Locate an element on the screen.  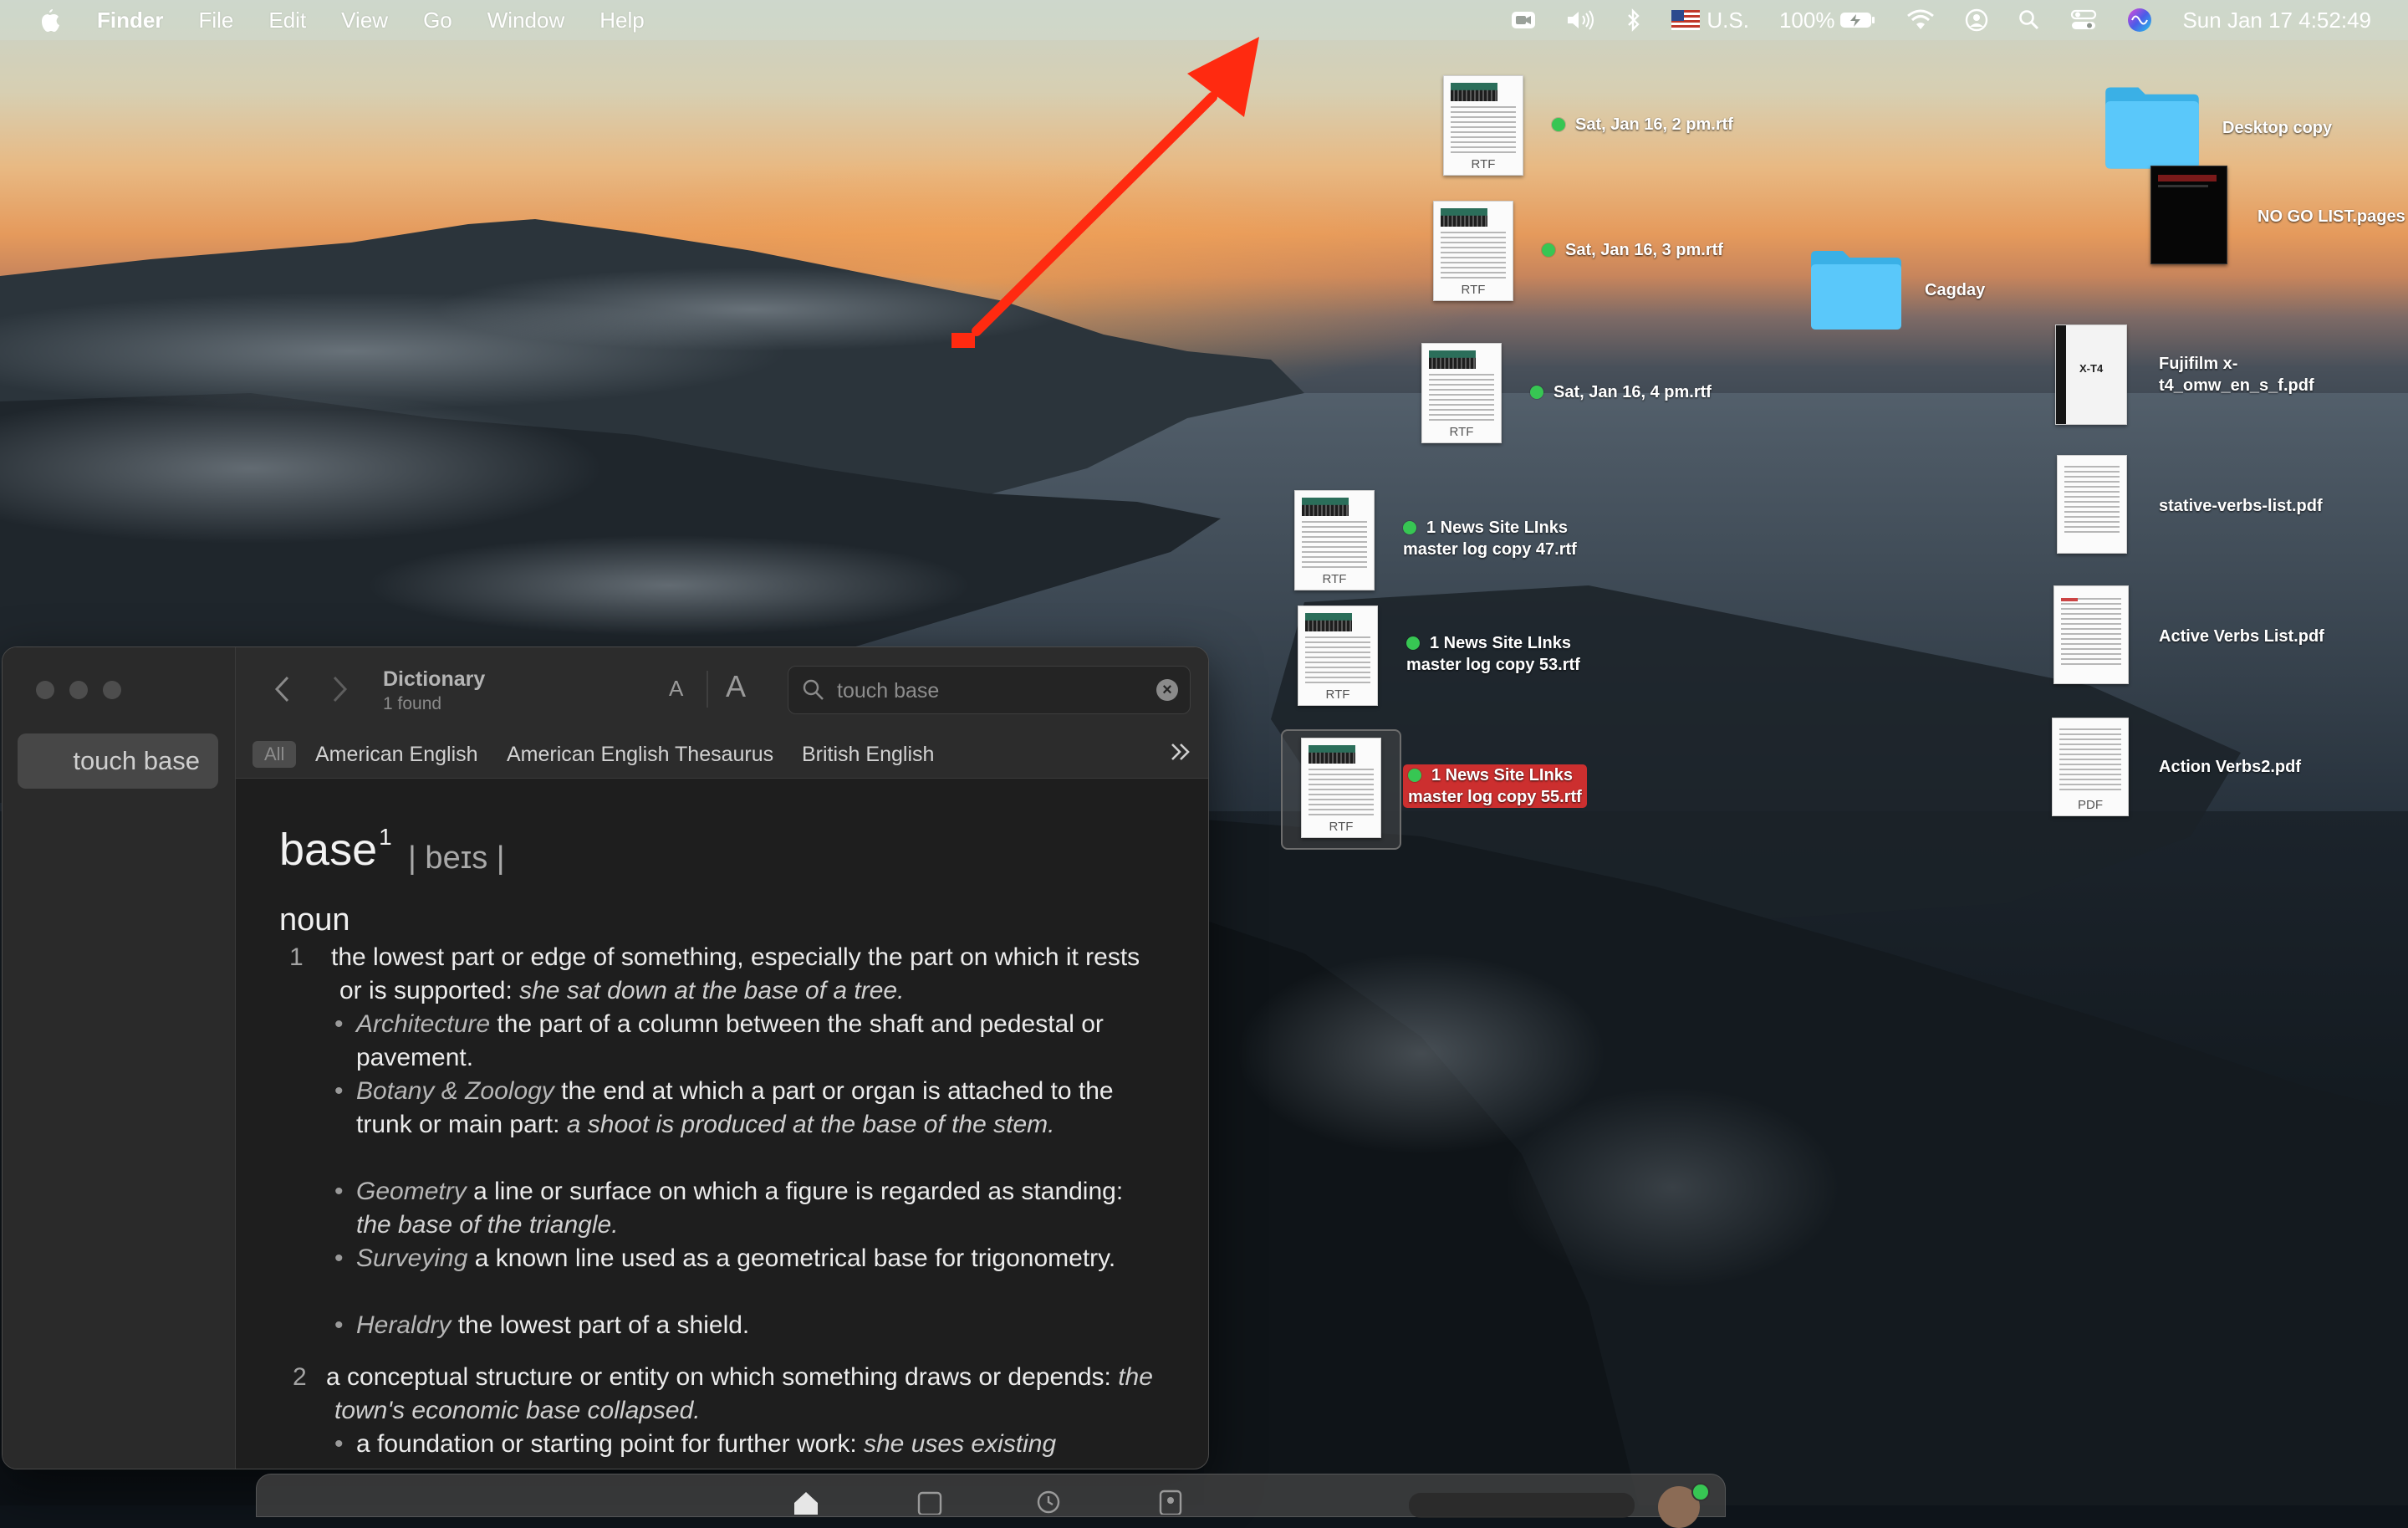
minimize-window-button is located at coordinates (79, 690).